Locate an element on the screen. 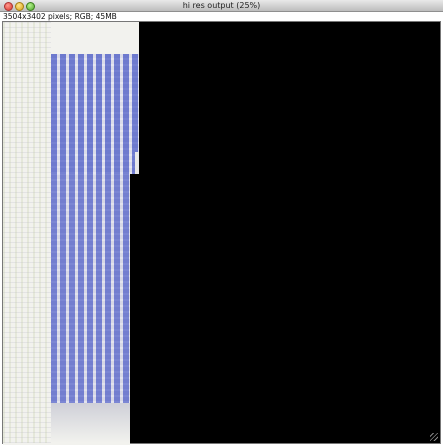 Image resolution: width=443 pixels, height=446 pixels. image-tile-grid-lower is located at coordinates (90, 288).